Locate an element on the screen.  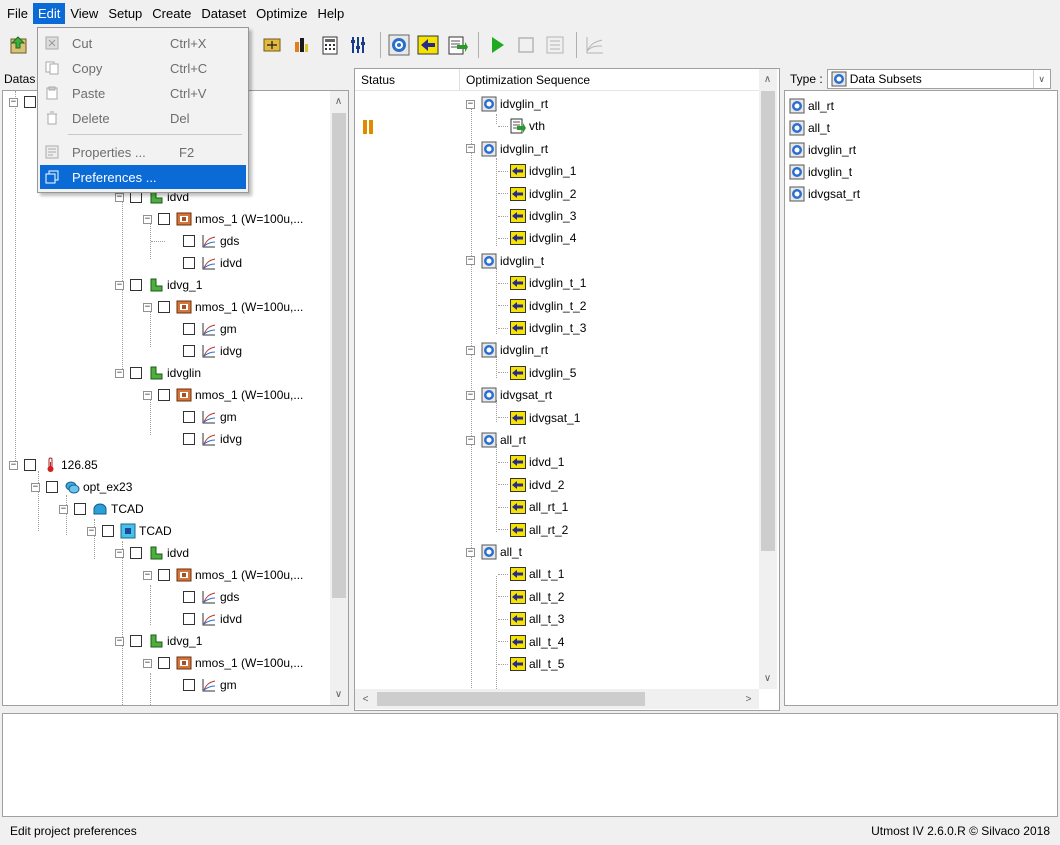
sequence-subset-item: − idvglin_t is located at coordinates (505, 261).